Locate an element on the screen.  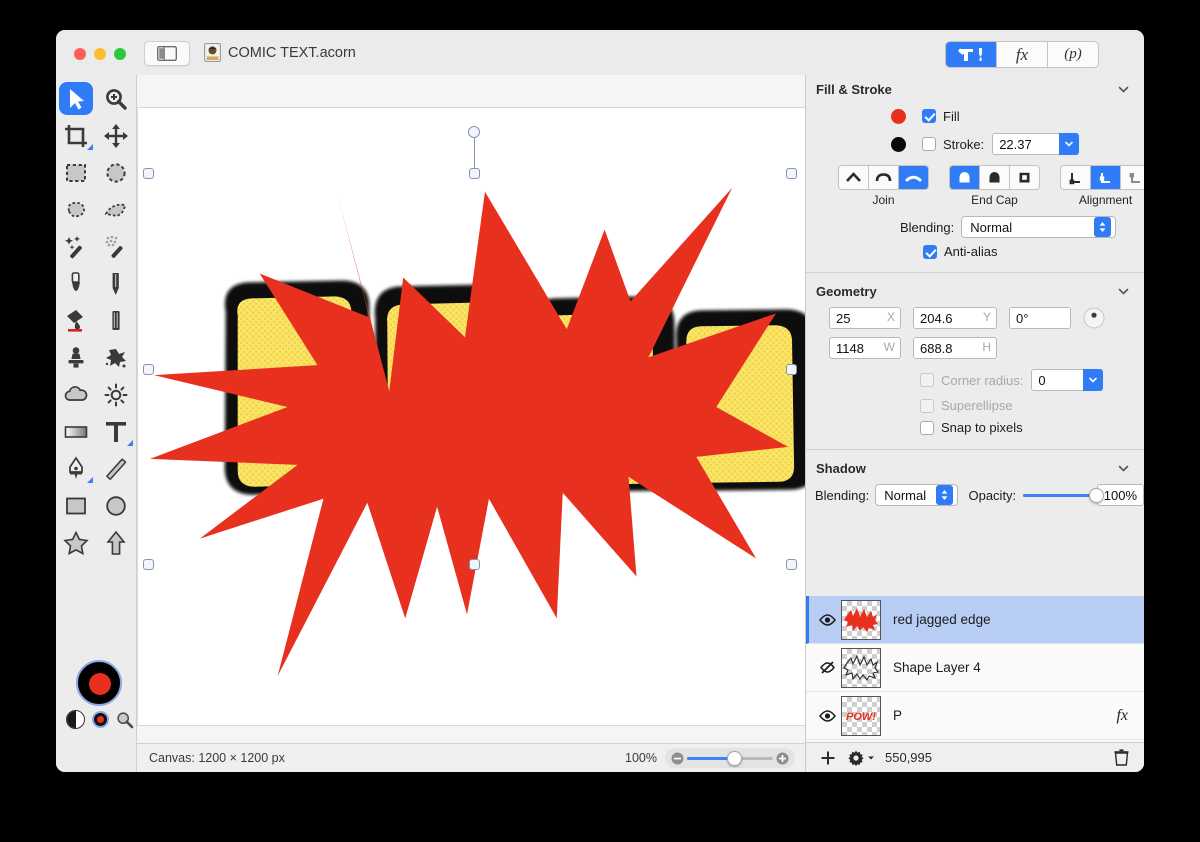
fill-color-swatch is located at coordinates (898, 116).